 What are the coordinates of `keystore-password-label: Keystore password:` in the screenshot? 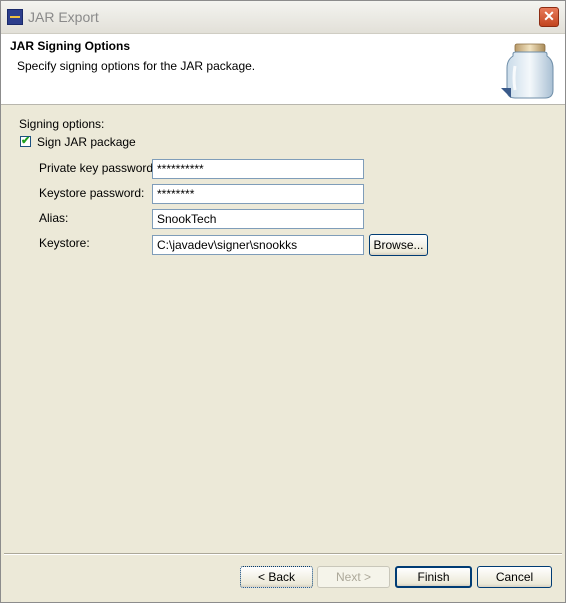 It's located at (92, 193).